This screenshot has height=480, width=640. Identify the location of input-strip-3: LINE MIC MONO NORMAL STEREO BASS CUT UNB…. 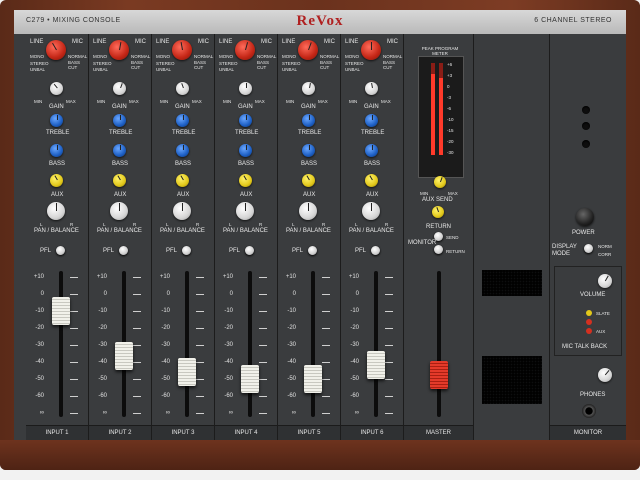
(183, 237).